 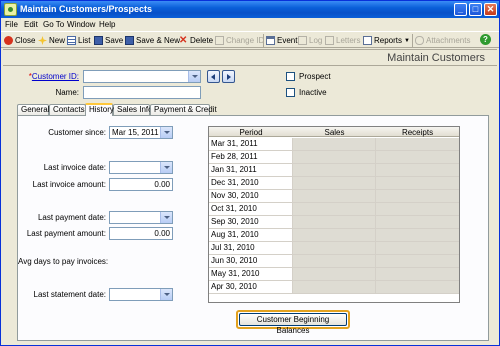 I want to click on column-header-period: Period, so click(x=251, y=132).